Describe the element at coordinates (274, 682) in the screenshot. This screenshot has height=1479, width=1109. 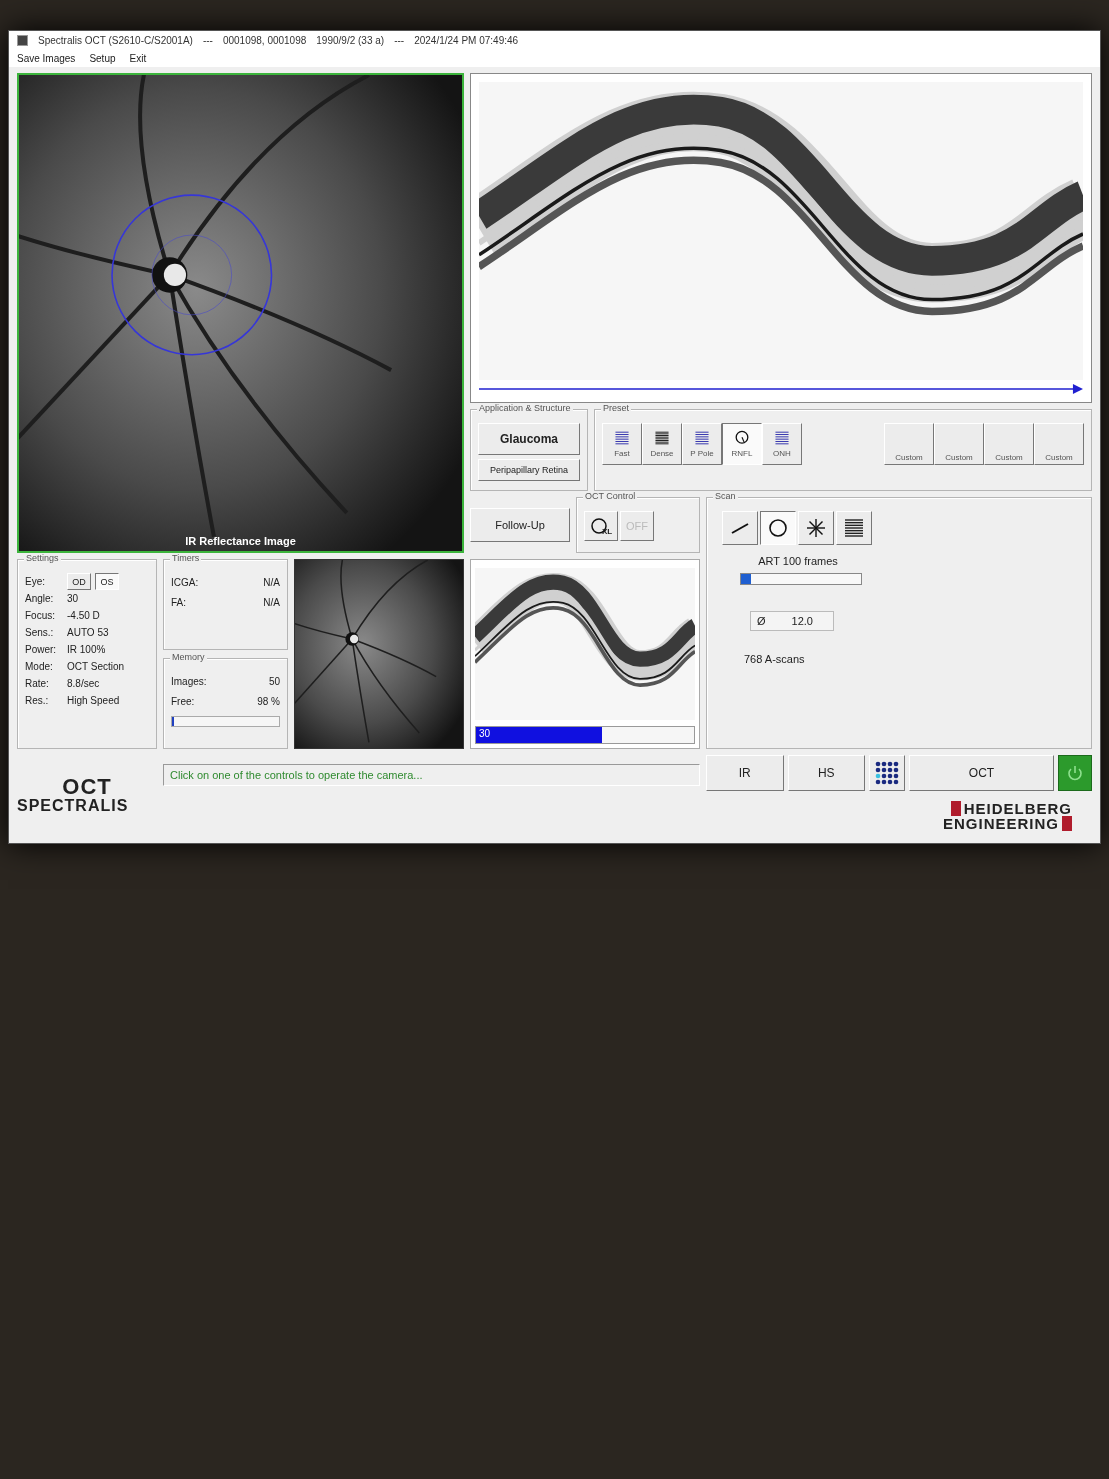
I see `field-value: 50` at that location.